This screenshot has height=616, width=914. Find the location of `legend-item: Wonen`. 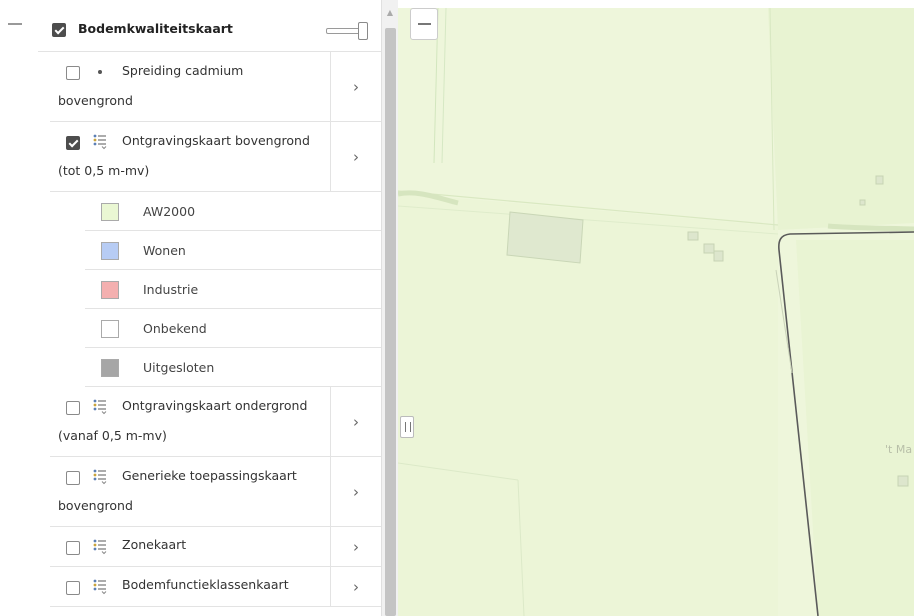

legend-item: Wonen is located at coordinates (233, 250).